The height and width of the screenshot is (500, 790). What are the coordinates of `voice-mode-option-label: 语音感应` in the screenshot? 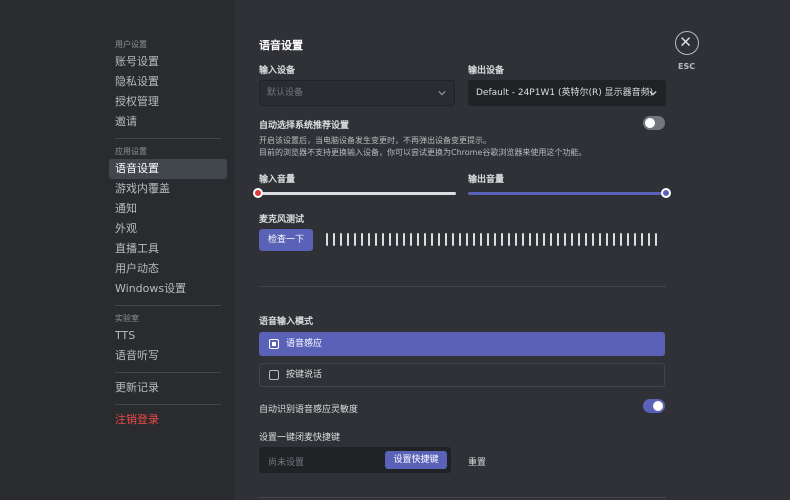 It's located at (304, 344).